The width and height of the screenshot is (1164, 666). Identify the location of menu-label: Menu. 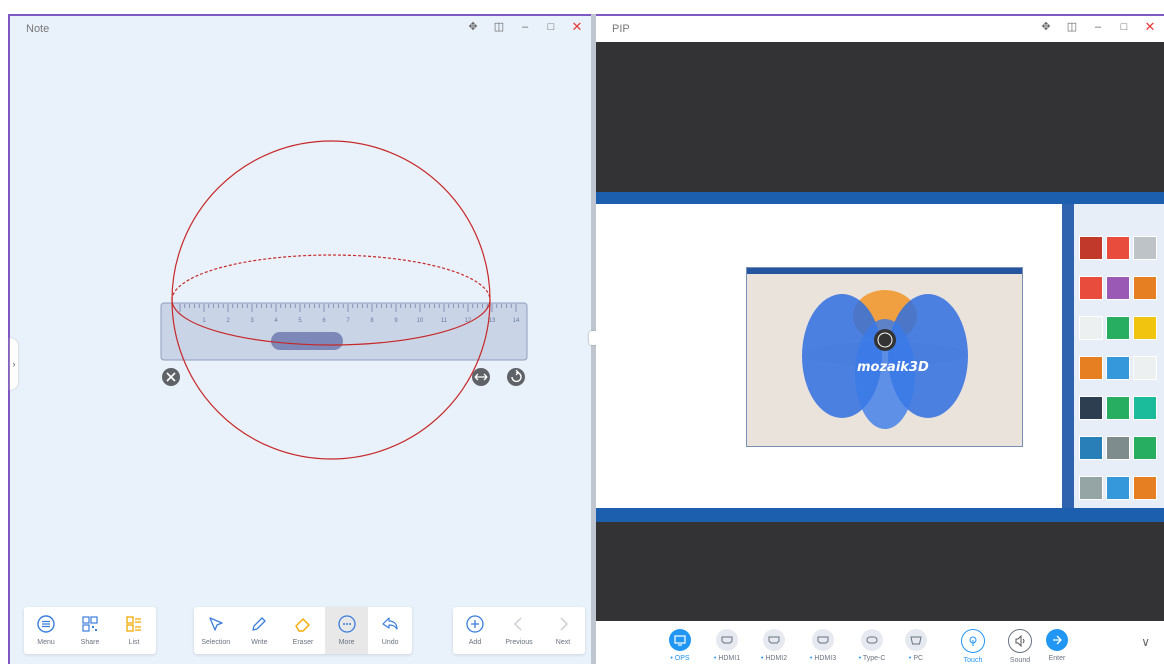
(46, 642).